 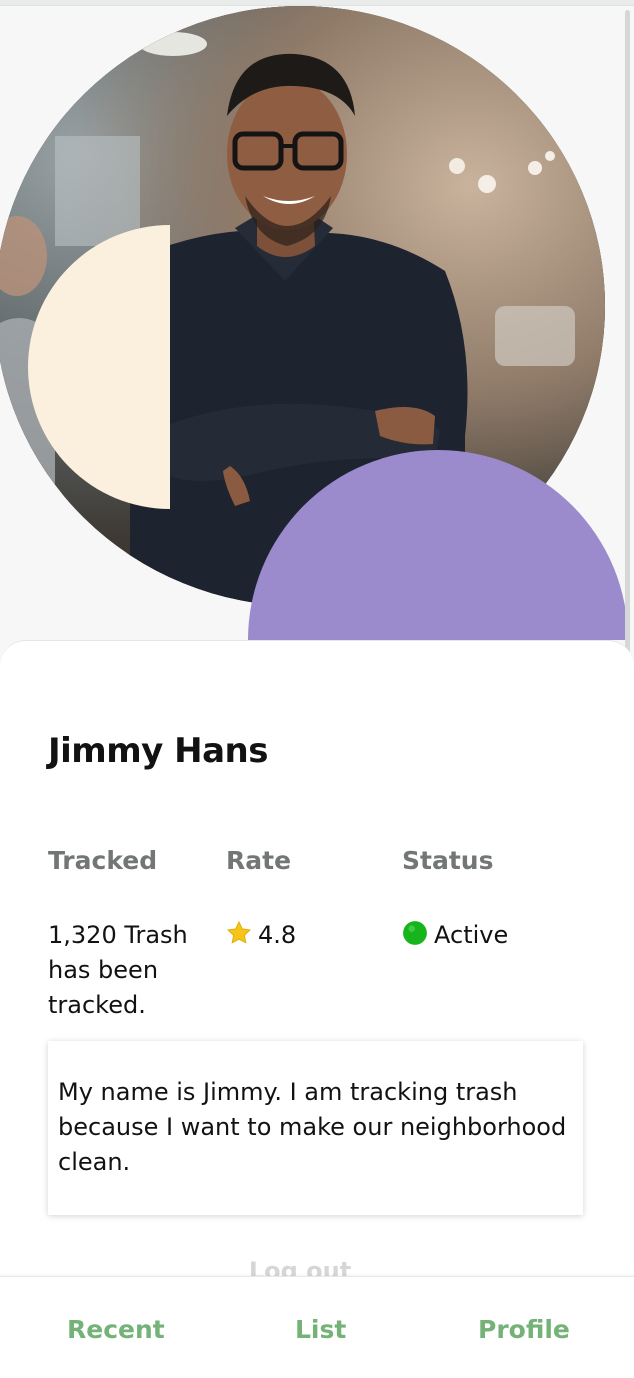 I want to click on nav-list: List, so click(x=320, y=1329).